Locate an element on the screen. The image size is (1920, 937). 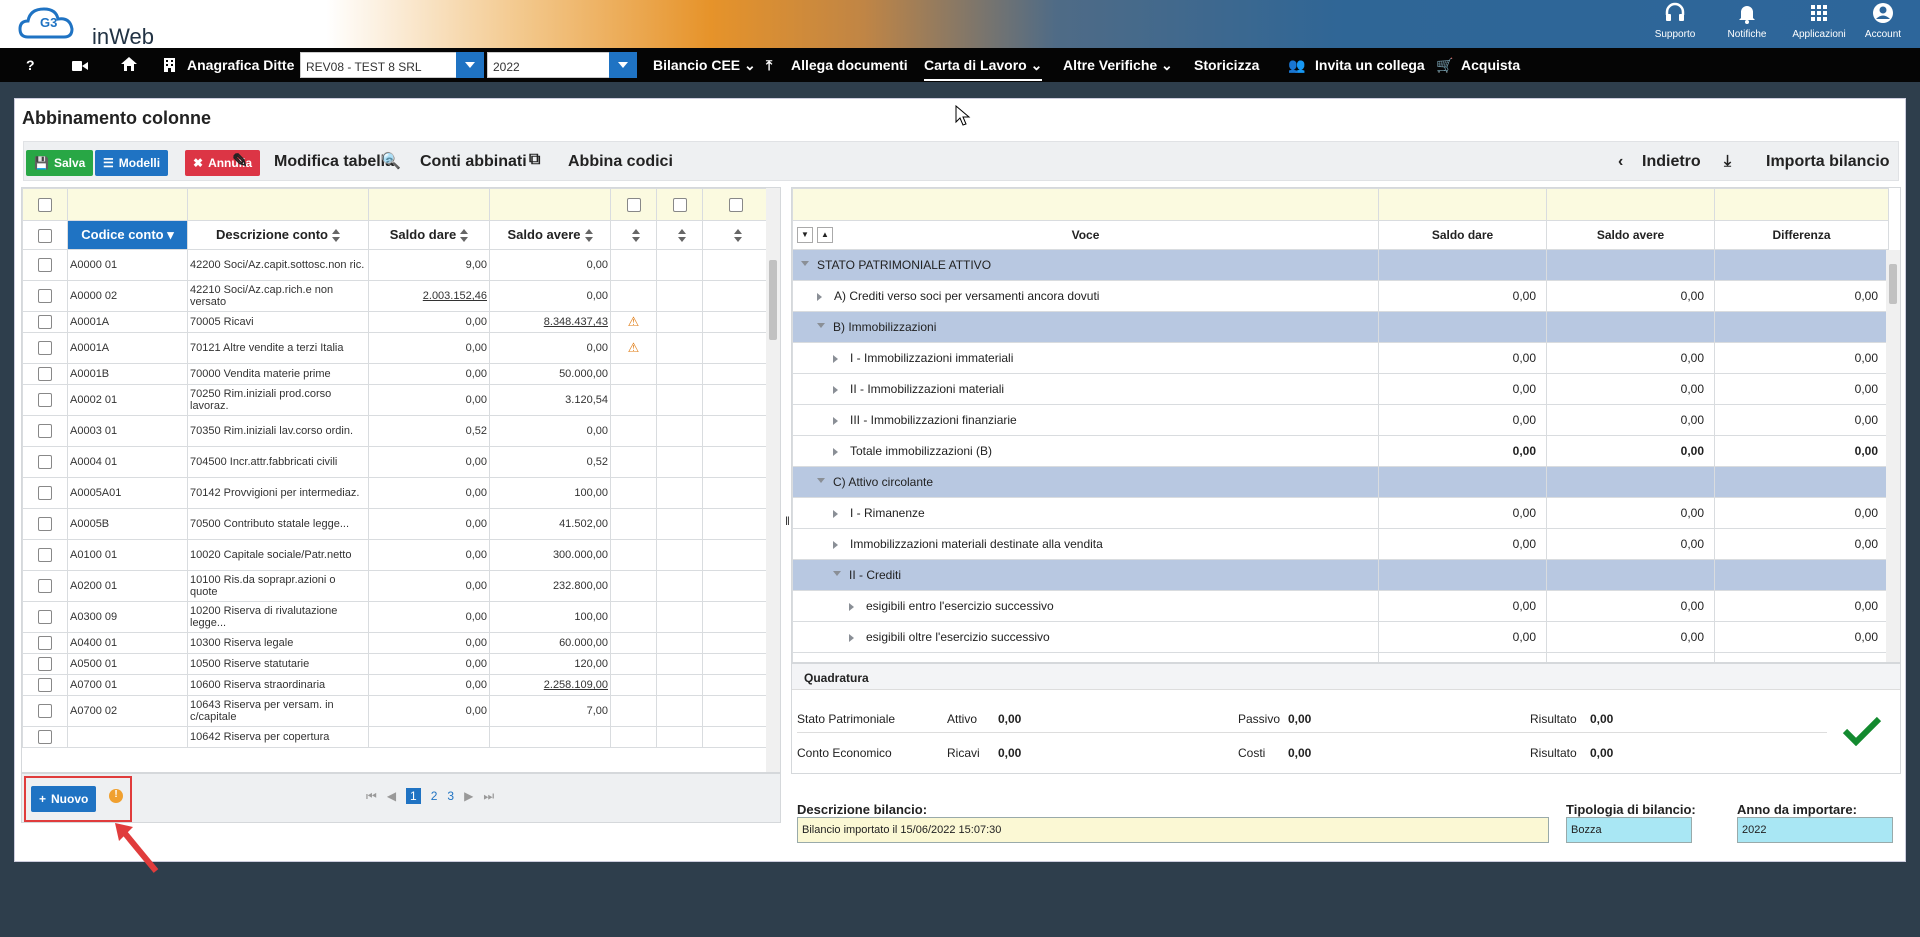
column-dare: Saldo dare is located at coordinates (429, 235).